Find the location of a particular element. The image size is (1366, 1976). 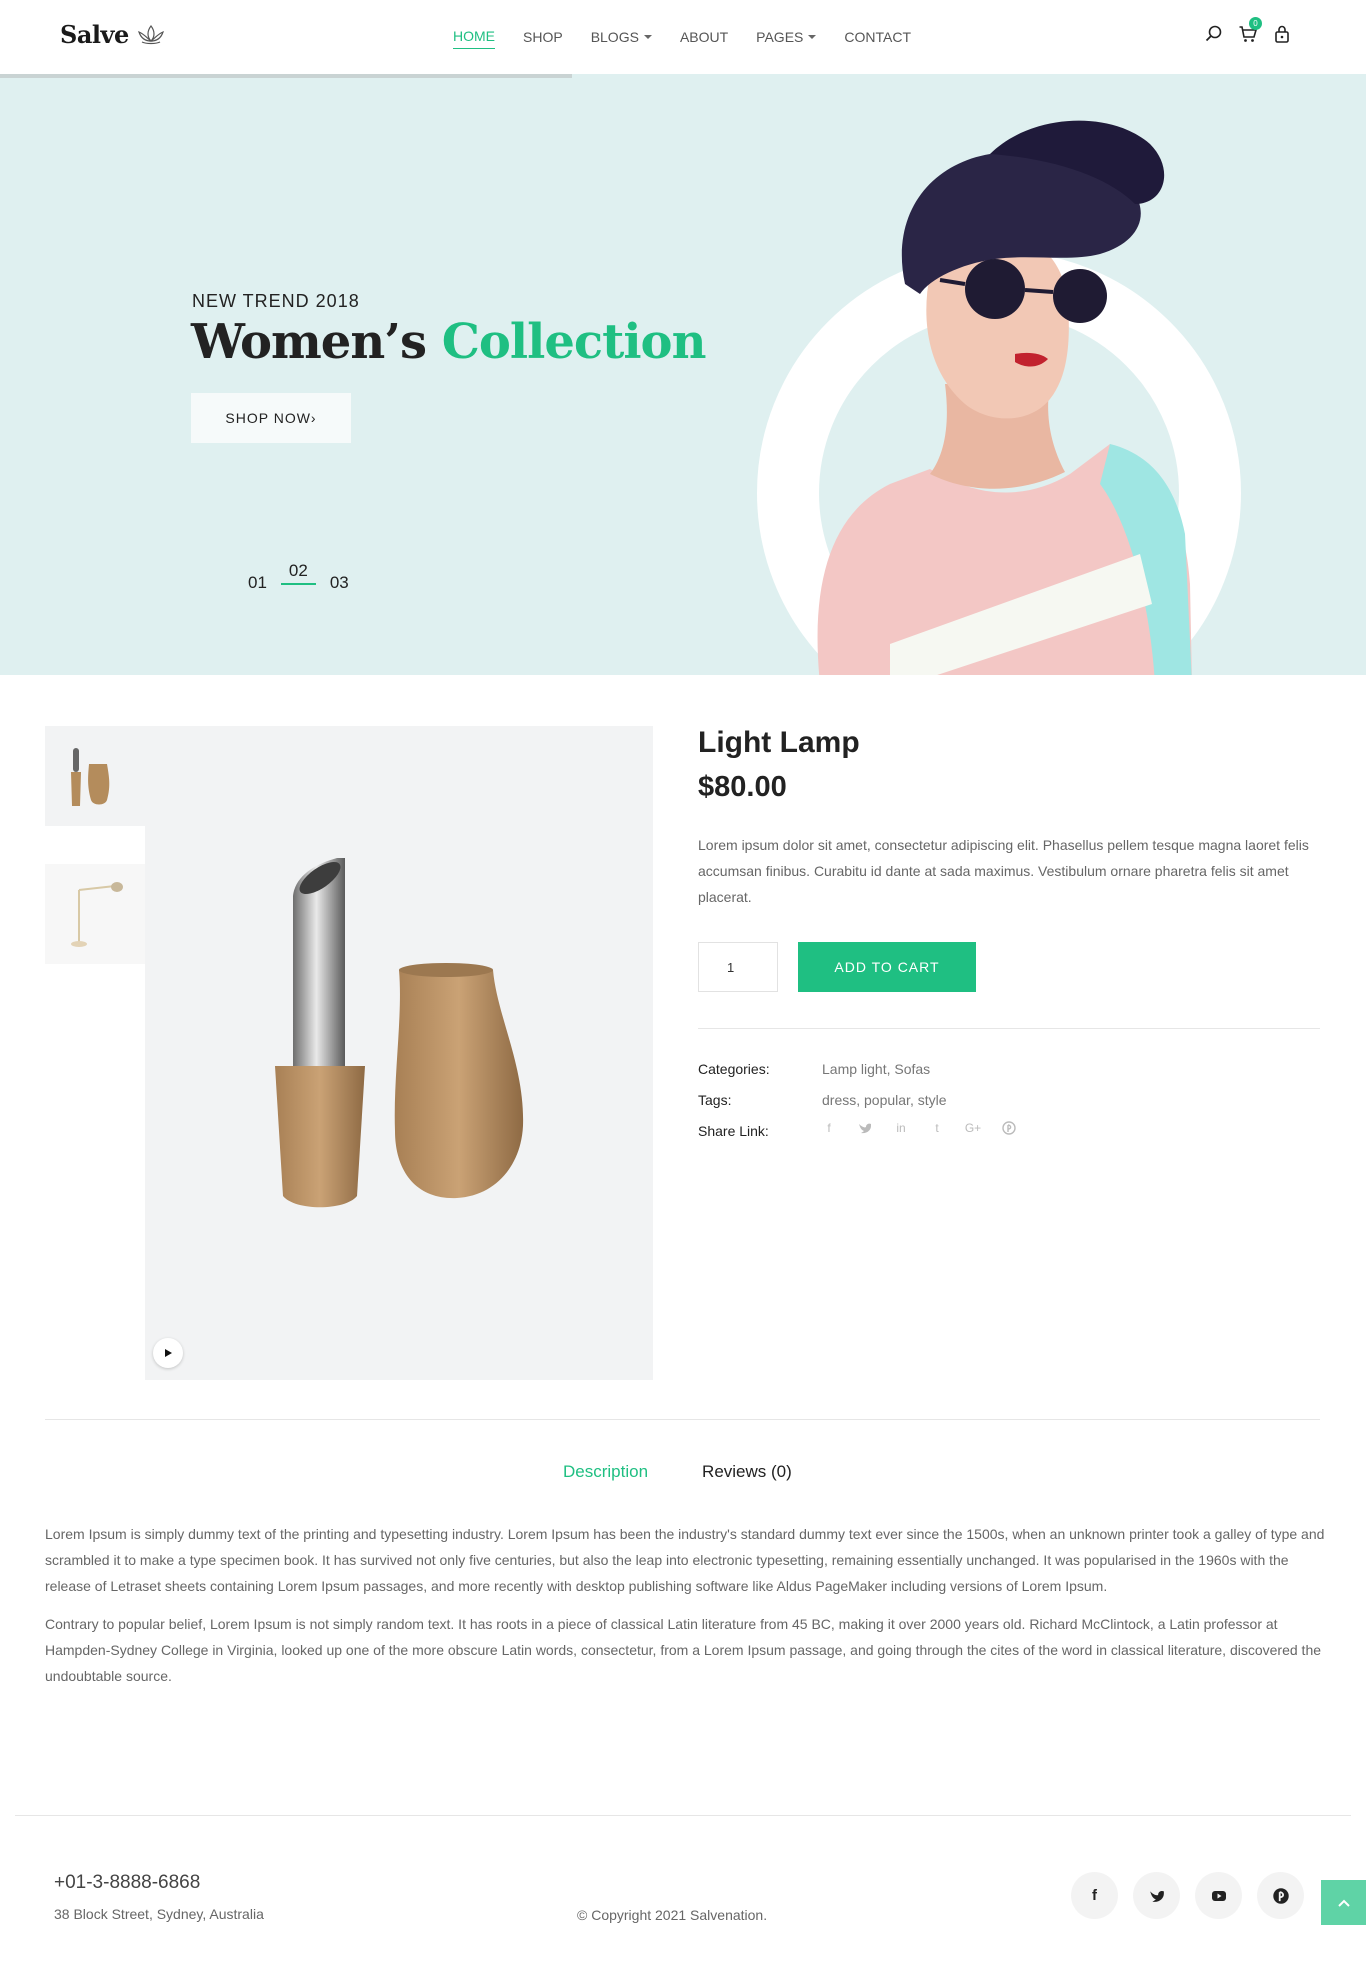

nav-pages-label: PAGES is located at coordinates (780, 36).